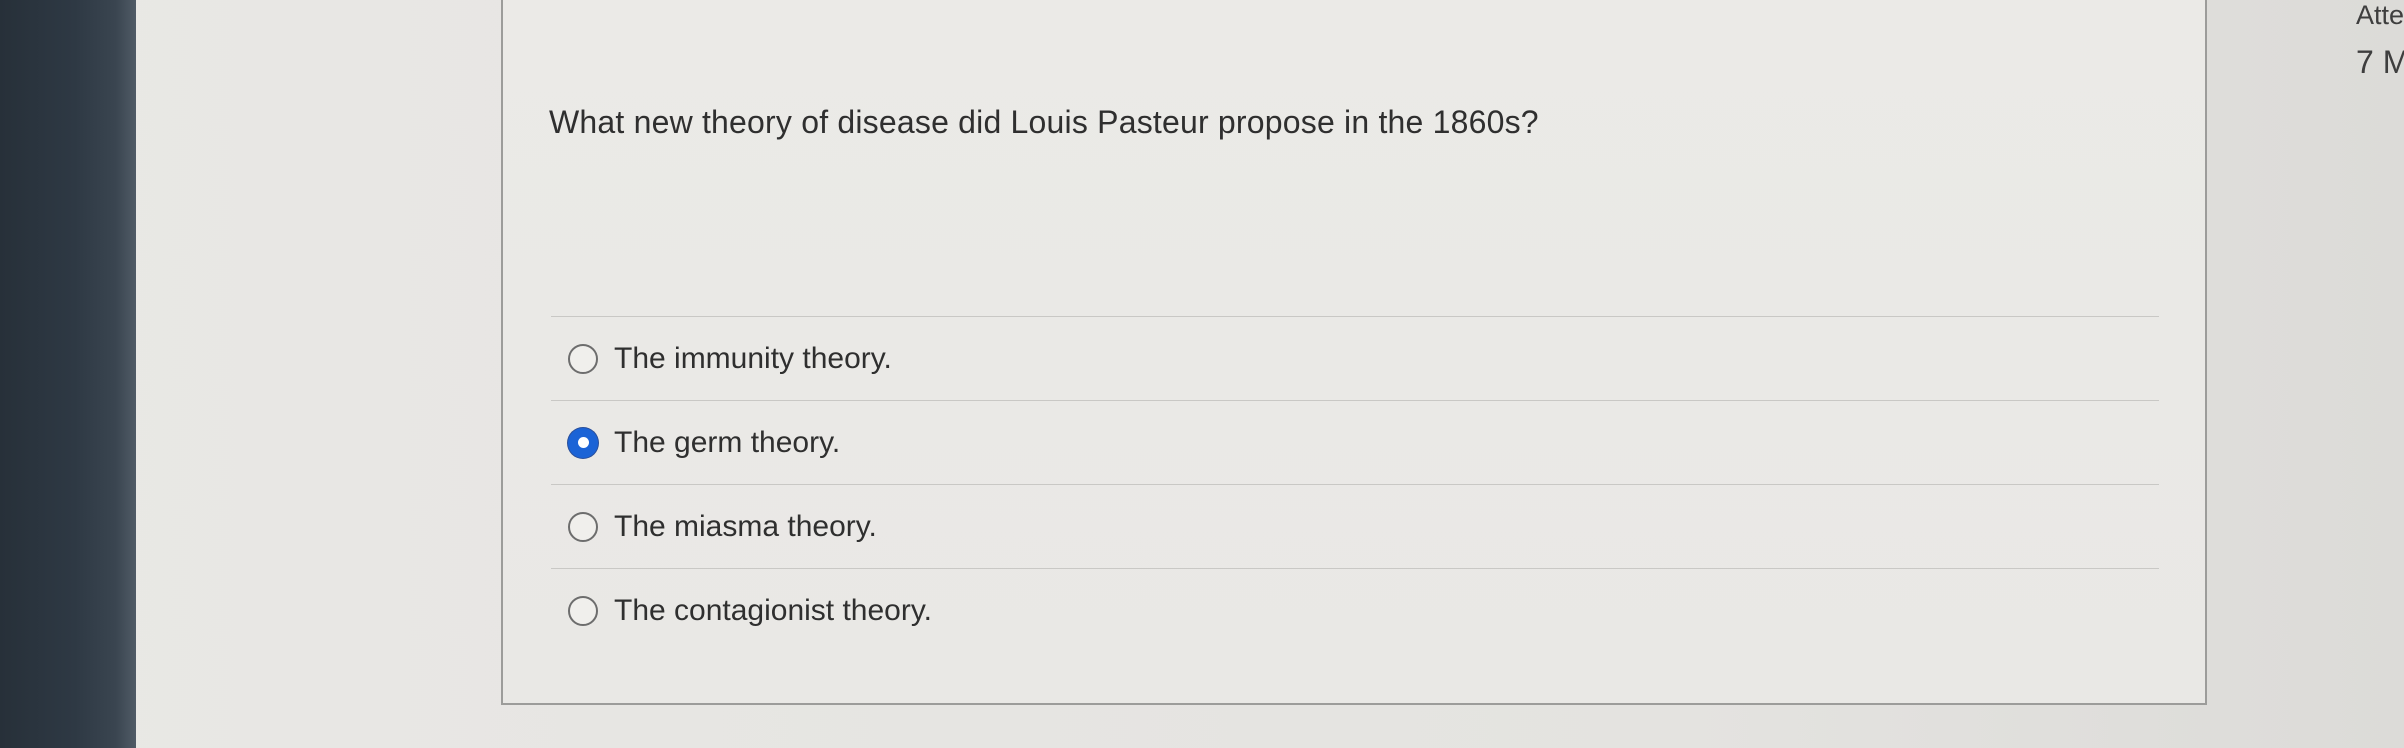 The height and width of the screenshot is (748, 2404). Describe the element at coordinates (727, 442) in the screenshot. I see `answer-option-label: The germ theory.` at that location.